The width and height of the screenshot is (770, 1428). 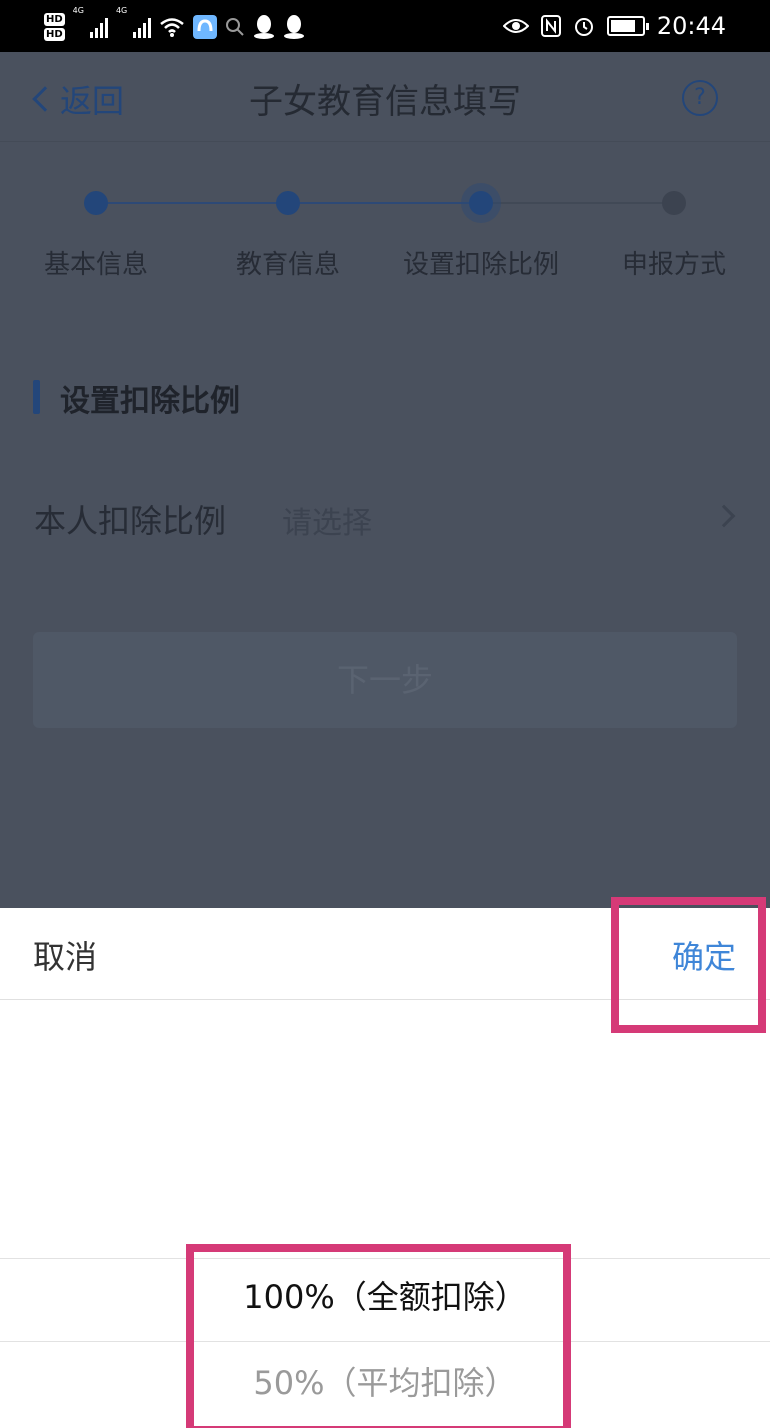 I want to click on eye-comfort-icon, so click(x=515, y=26).